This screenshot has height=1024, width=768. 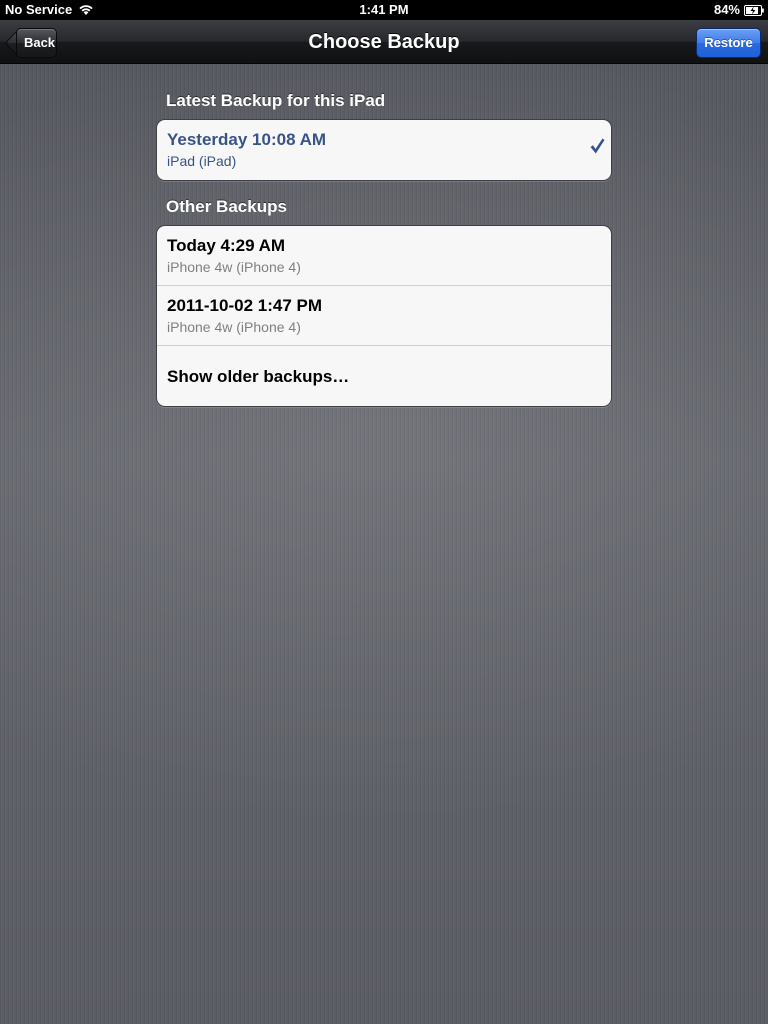 What do you see at coordinates (597, 146) in the screenshot?
I see `checkmark-icon` at bounding box center [597, 146].